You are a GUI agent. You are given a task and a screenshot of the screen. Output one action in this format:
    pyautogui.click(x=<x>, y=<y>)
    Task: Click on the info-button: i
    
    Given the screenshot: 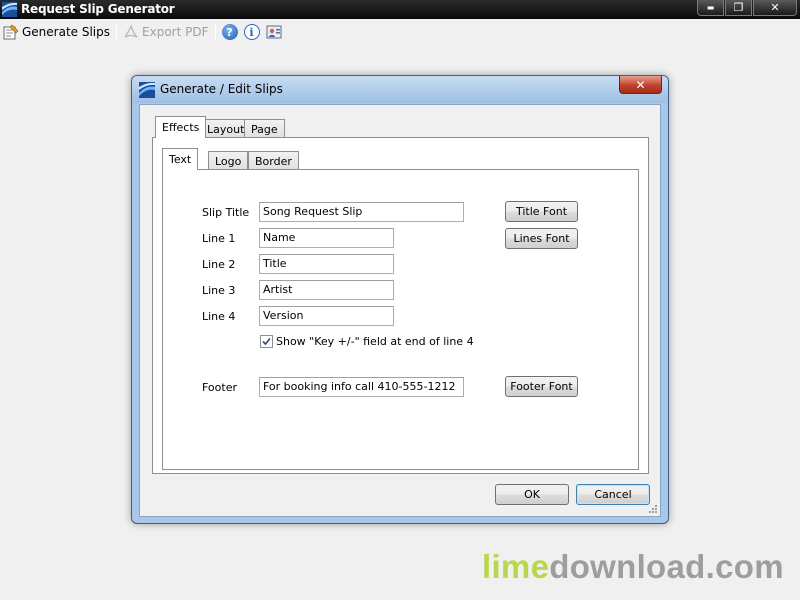 What is the action you would take?
    pyautogui.click(x=252, y=32)
    